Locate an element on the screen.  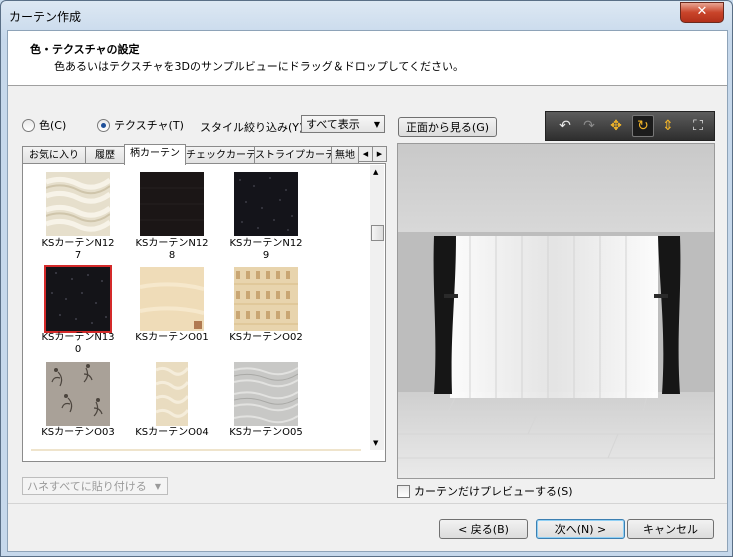
swatch-ks-n128 is located at coordinates (172, 204).